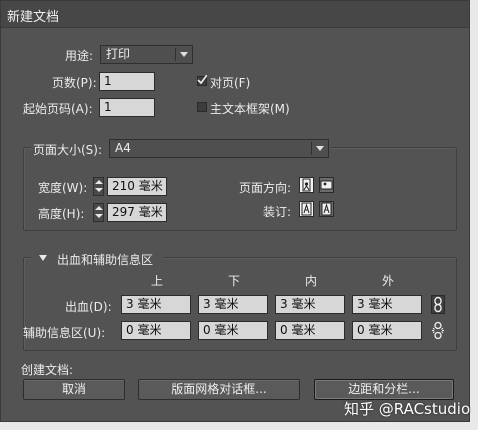 This screenshot has height=430, width=478. I want to click on width-label: 宽度(W):, so click(63, 188).